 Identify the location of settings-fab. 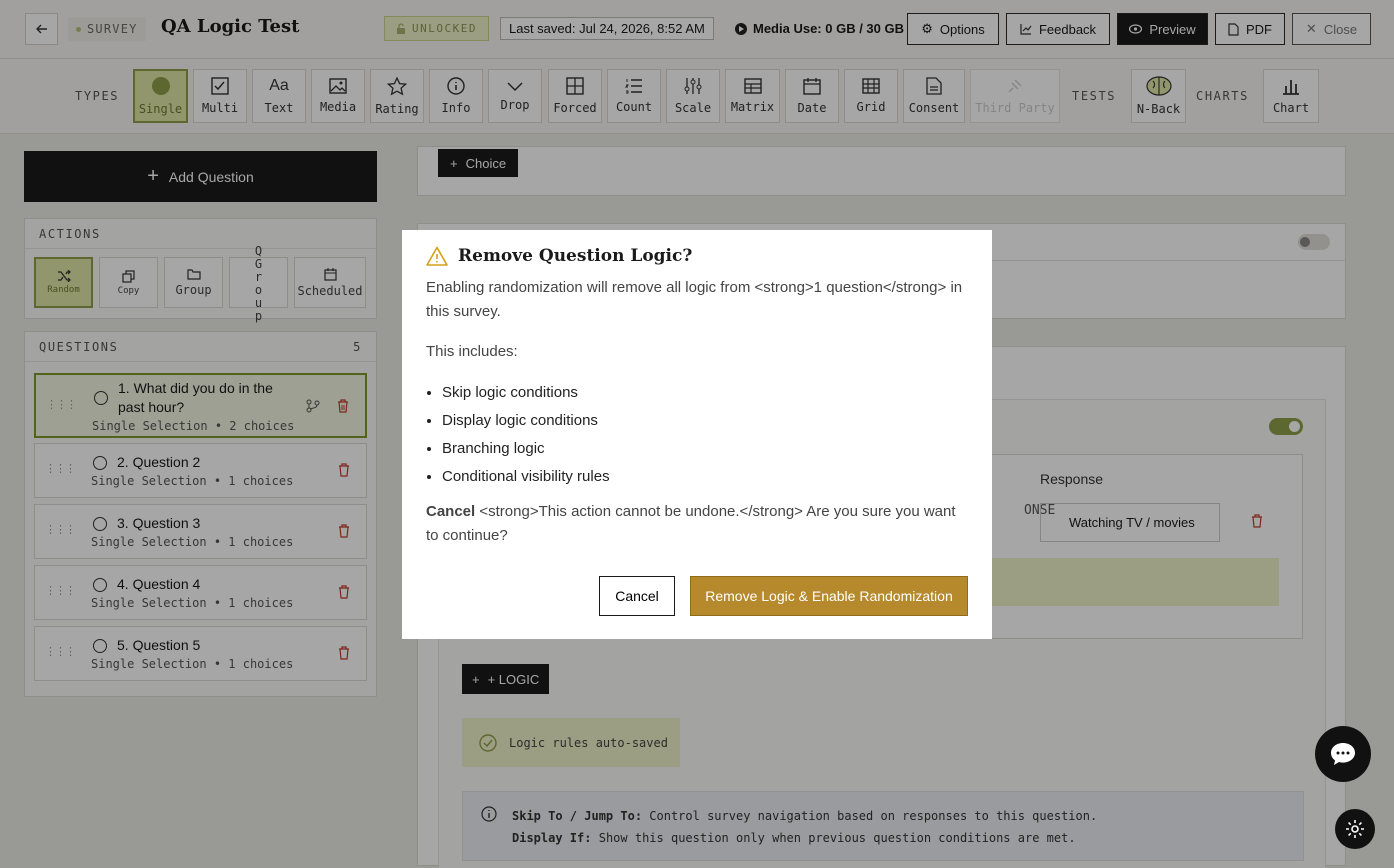
(1355, 829).